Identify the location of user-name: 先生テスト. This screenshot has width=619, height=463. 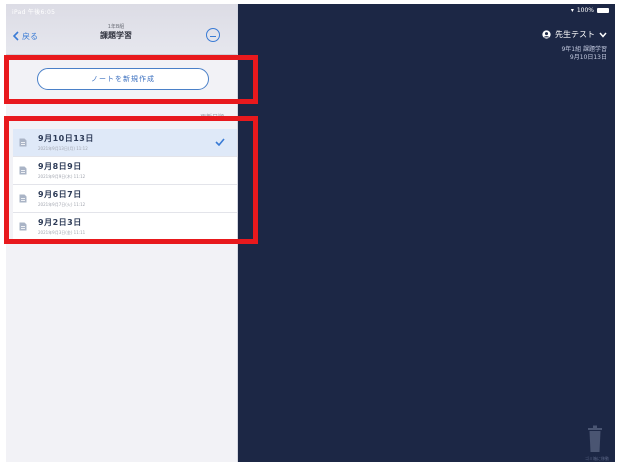
(575, 34).